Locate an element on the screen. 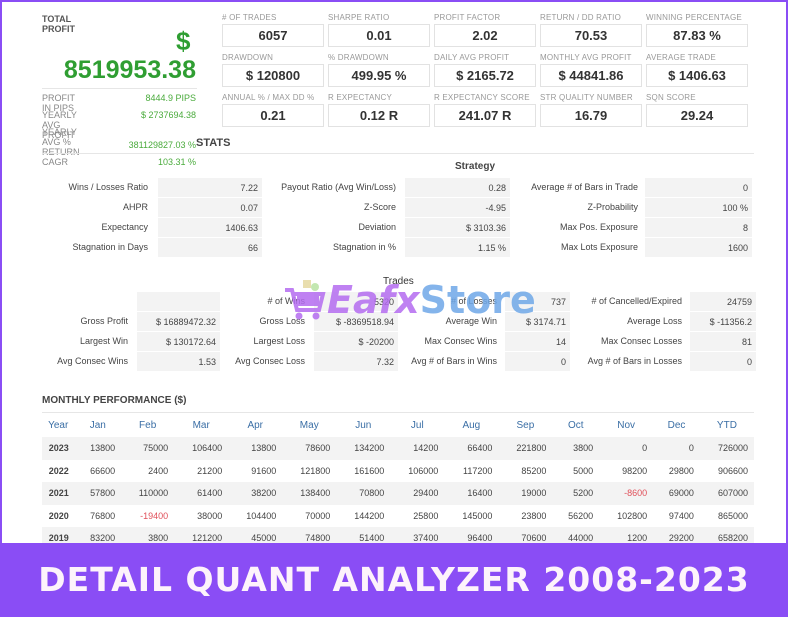 This screenshot has height=617, width=788. month-value-cell: 906600 is located at coordinates (732, 470).